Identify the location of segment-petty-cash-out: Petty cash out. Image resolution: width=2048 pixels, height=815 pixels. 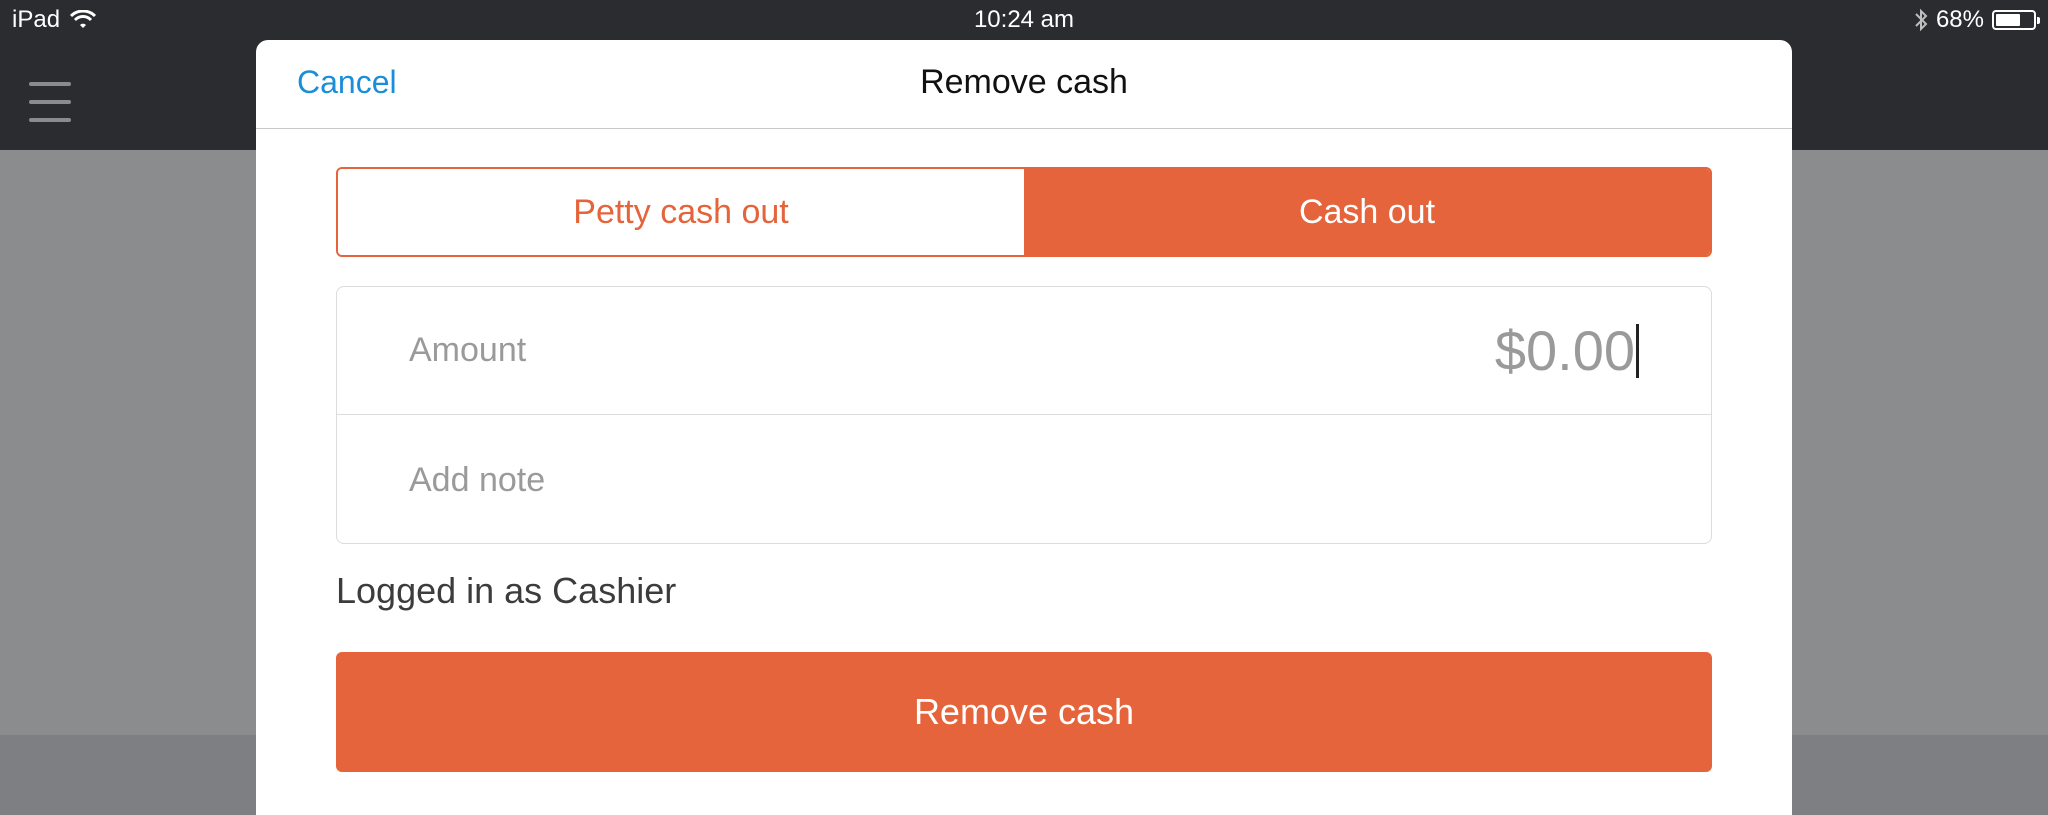
(681, 212).